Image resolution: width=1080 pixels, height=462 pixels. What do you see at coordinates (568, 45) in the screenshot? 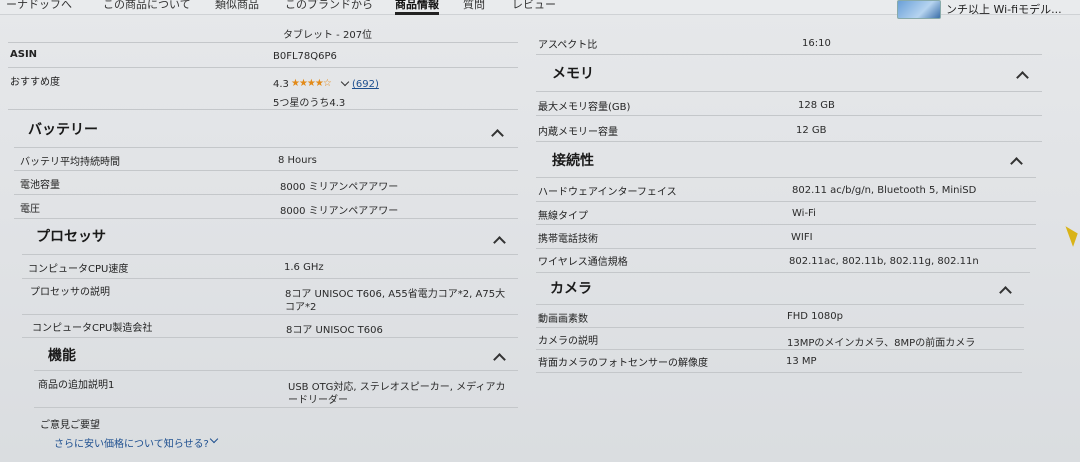
I see `spec-label: アスペクト比` at bounding box center [568, 45].